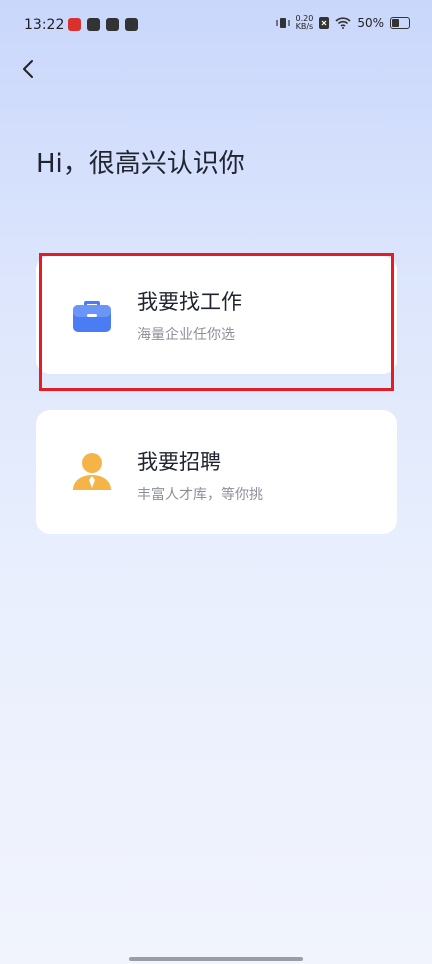  Describe the element at coordinates (304, 26) in the screenshot. I see `net-speed-unit: KB/s` at that location.